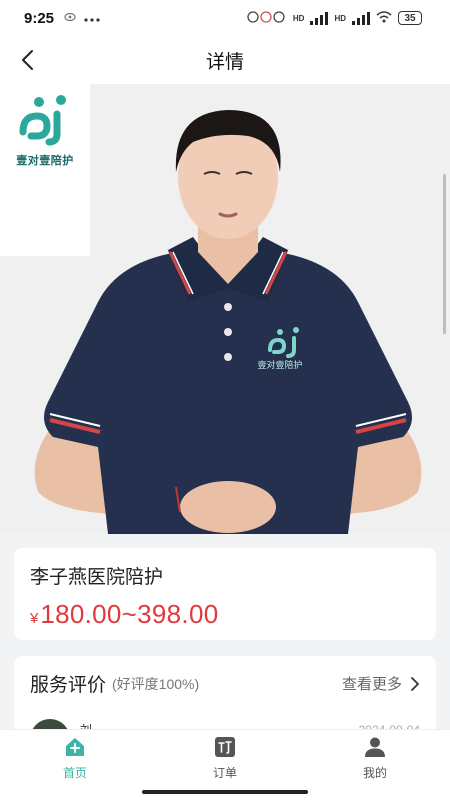 This screenshot has height=800, width=450. What do you see at coordinates (74, 773) in the screenshot?
I see `tab-home-label: 首页` at bounding box center [74, 773].